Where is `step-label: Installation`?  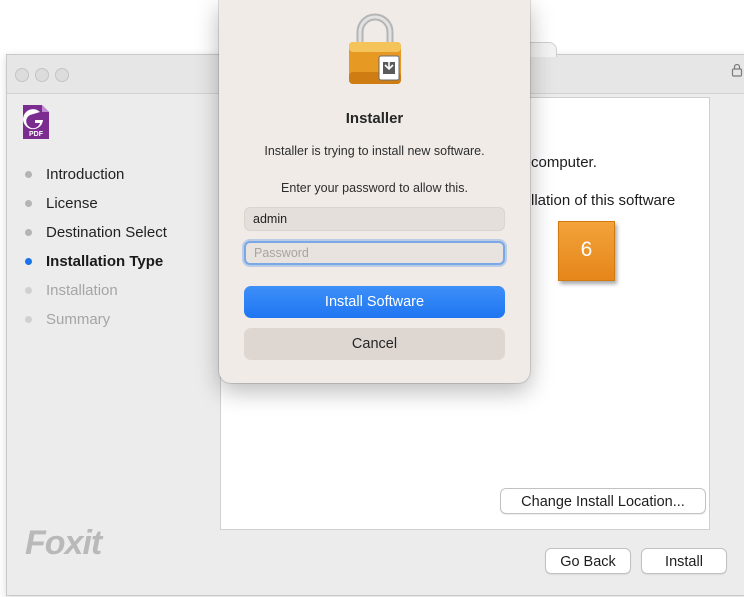
step-label: Installation is located at coordinates (82, 290).